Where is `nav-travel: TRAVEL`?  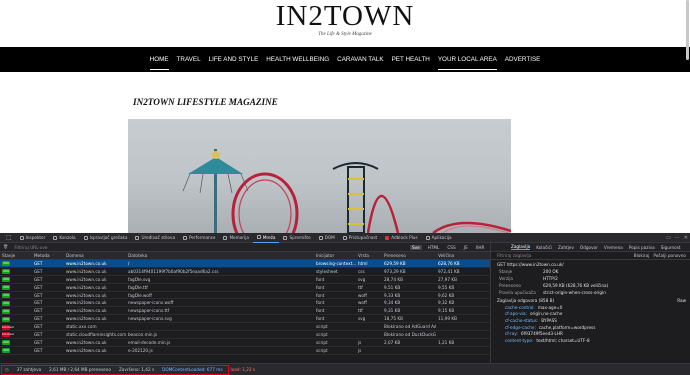
nav-travel: TRAVEL is located at coordinates (189, 59).